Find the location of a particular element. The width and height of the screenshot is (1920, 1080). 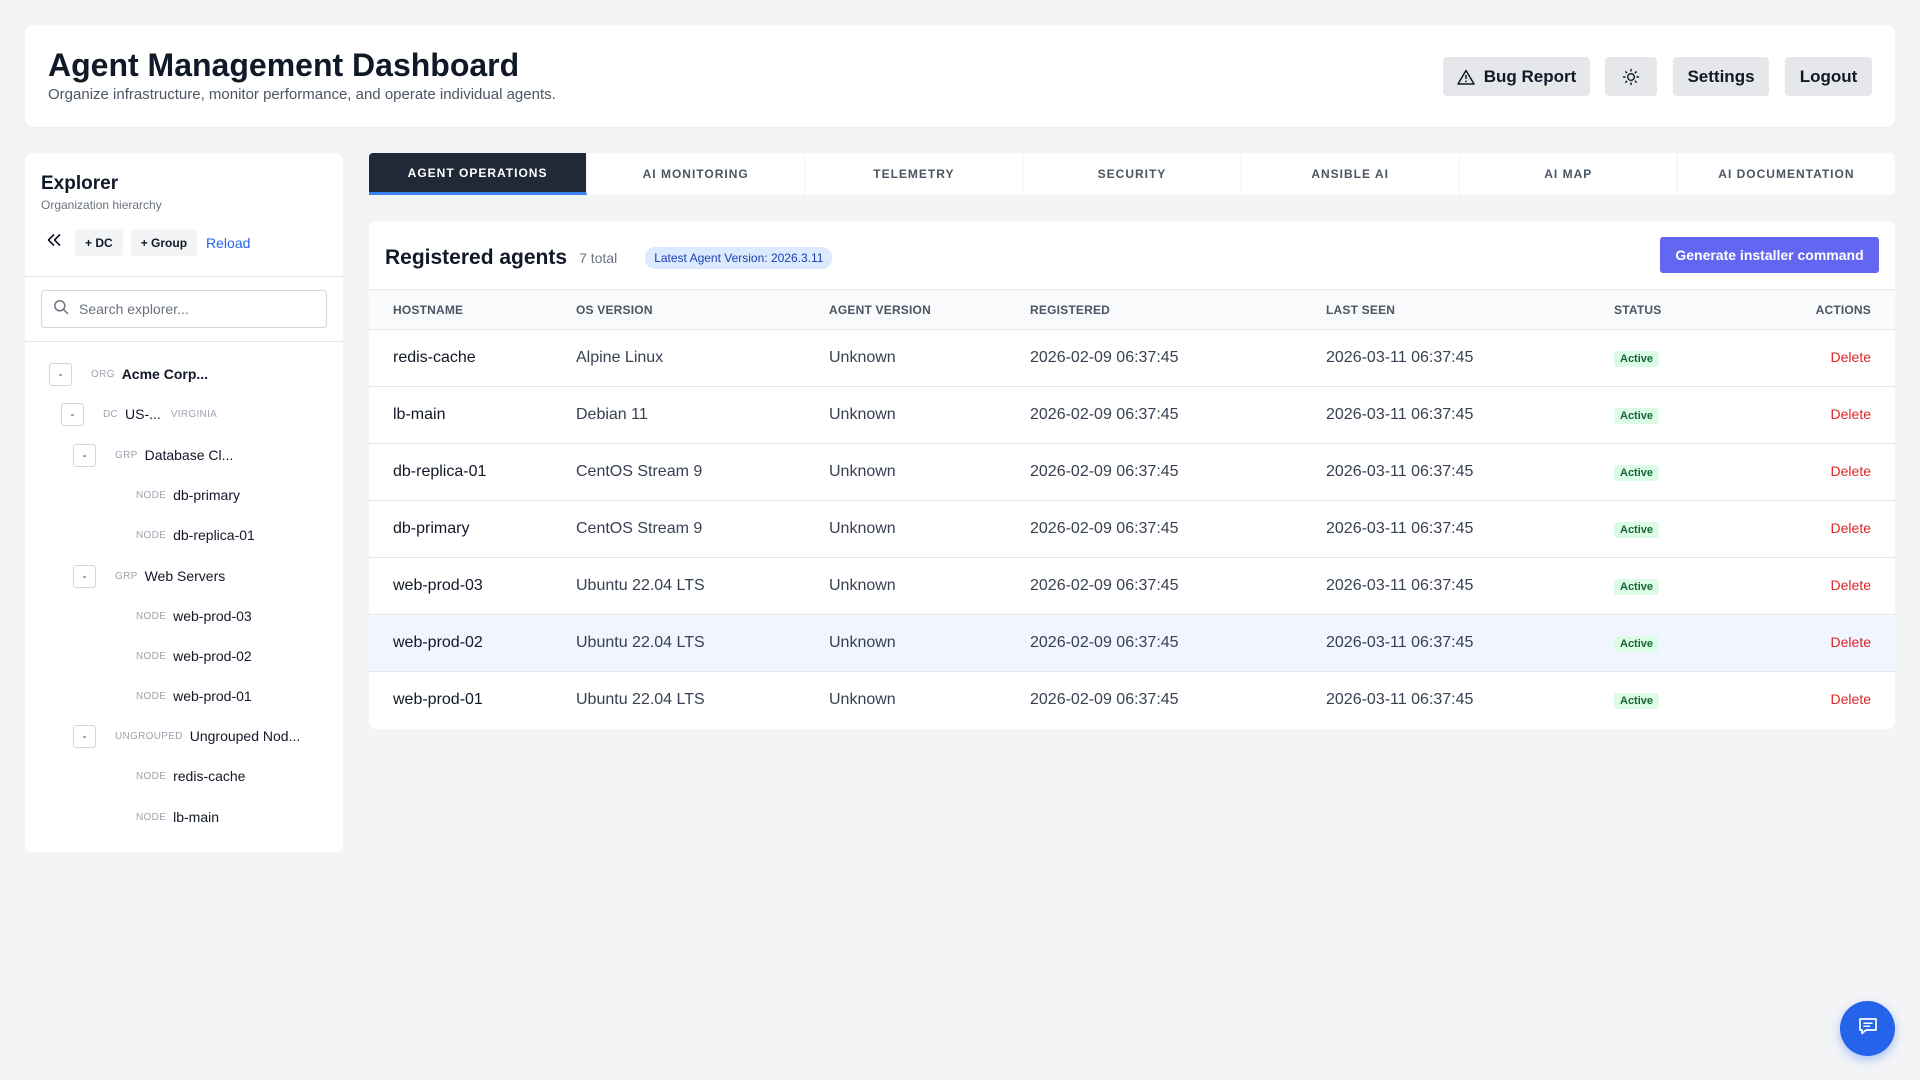

tab-security: SECURITY is located at coordinates (1132, 174).